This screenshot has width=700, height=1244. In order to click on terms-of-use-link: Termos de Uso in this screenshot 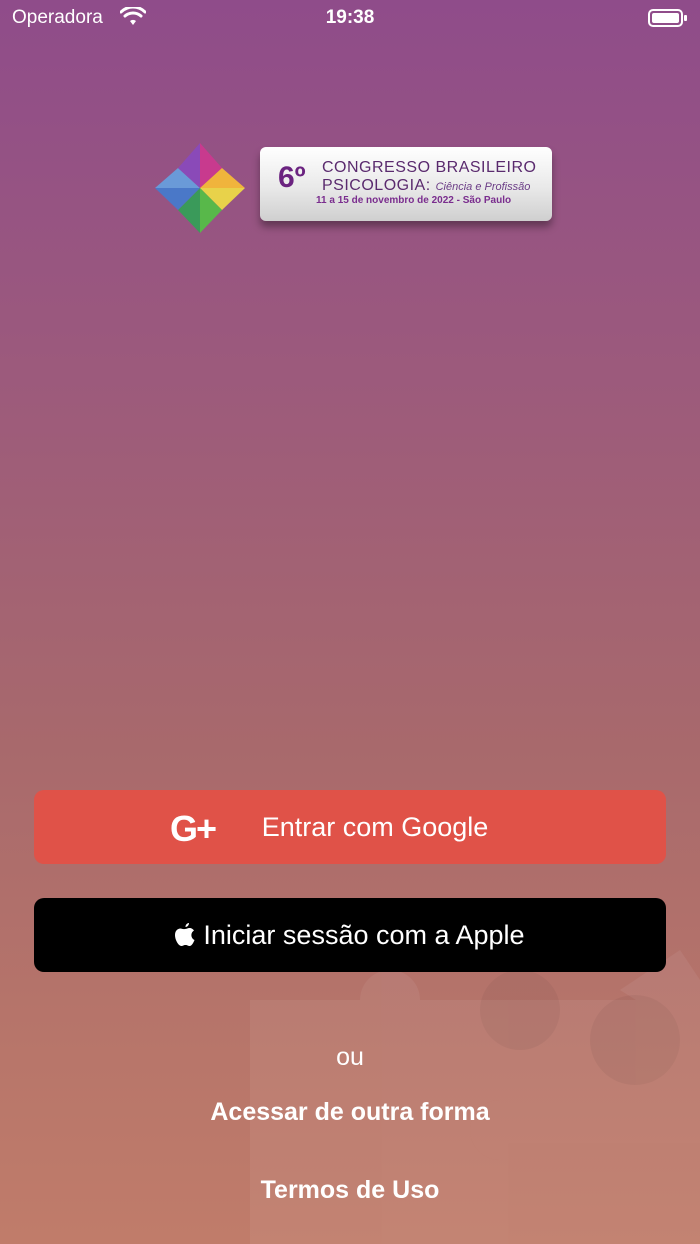, I will do `click(350, 1190)`.